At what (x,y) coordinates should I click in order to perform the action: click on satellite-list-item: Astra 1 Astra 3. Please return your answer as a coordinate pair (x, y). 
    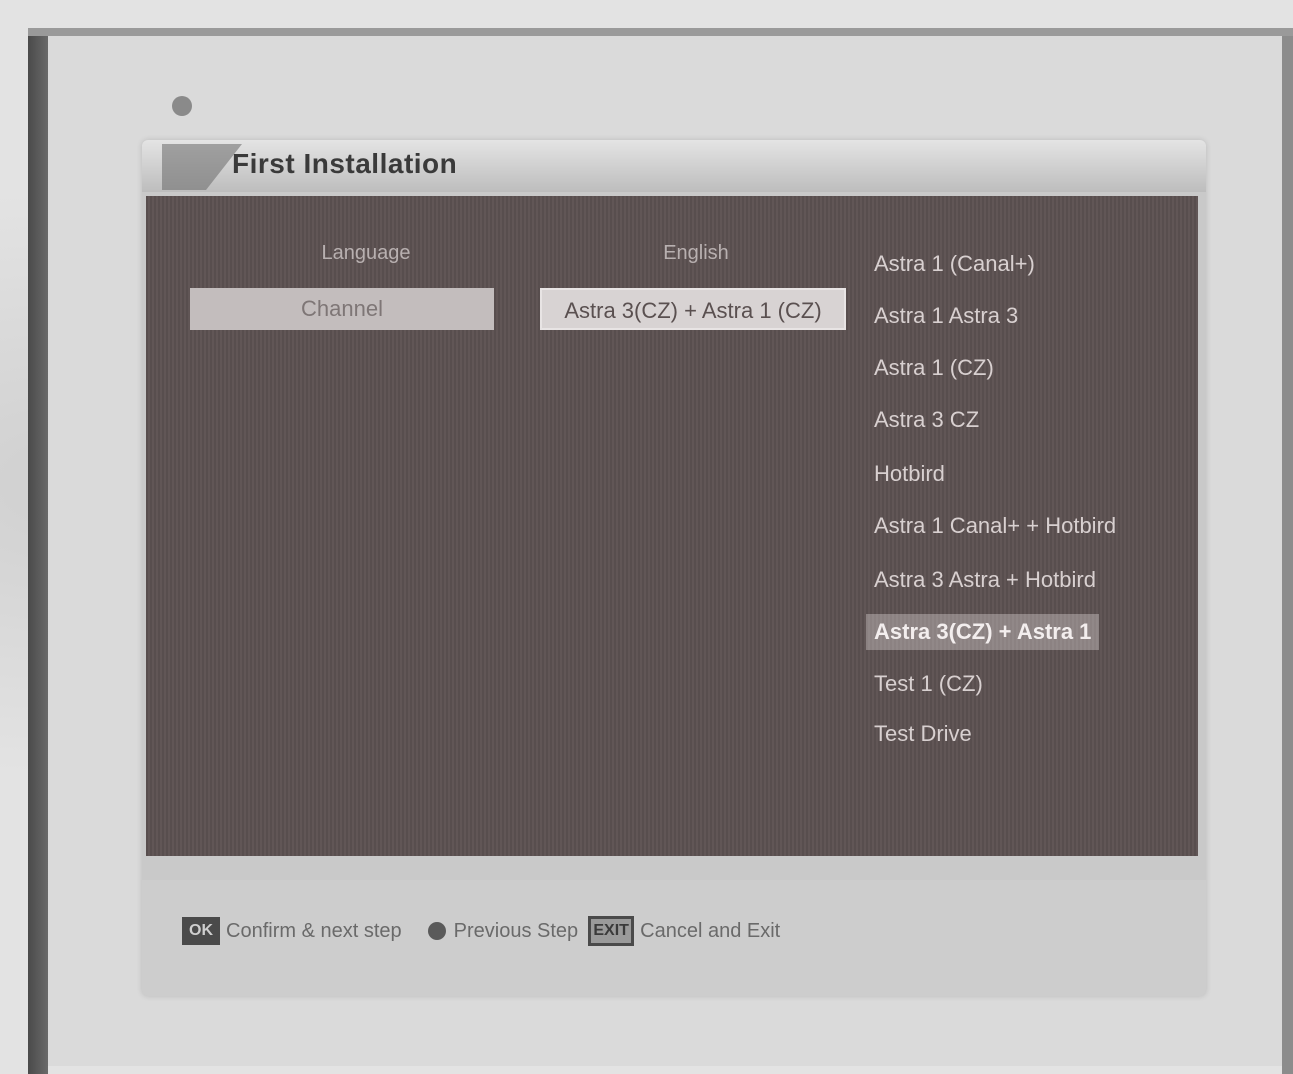
    Looking at the image, I should click on (946, 316).